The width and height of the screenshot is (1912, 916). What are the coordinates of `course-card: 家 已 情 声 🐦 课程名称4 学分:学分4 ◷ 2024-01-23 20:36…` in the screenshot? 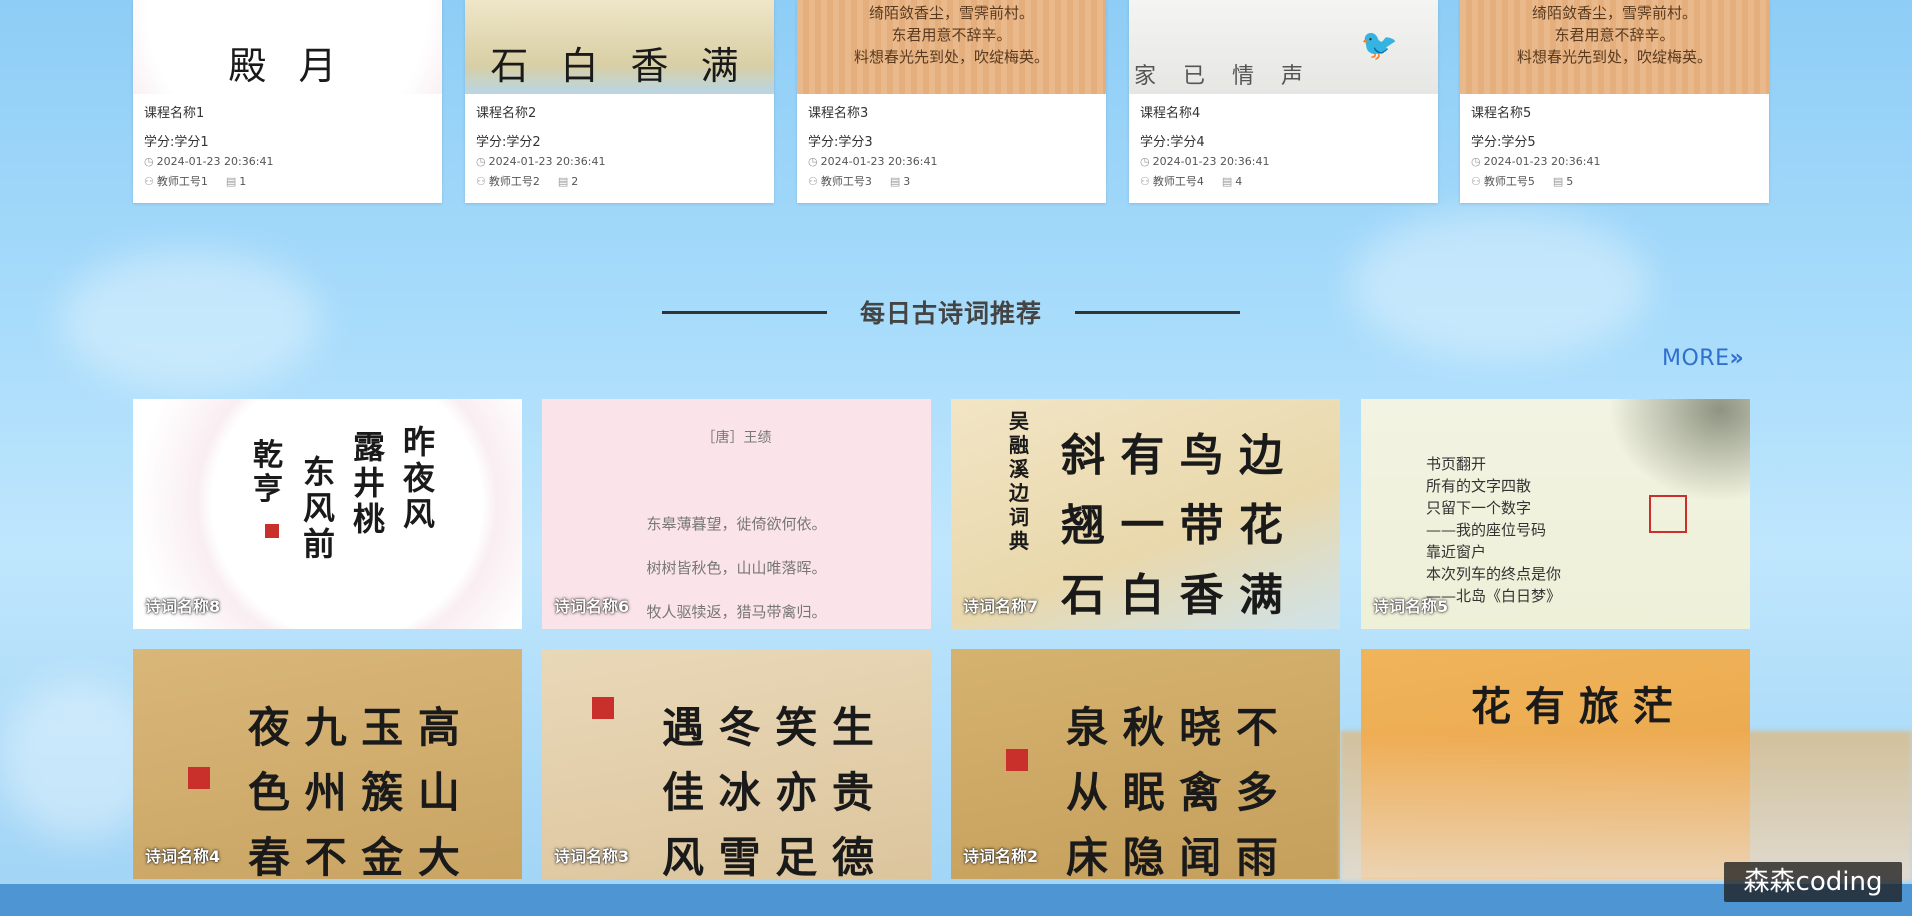 It's located at (1283, 101).